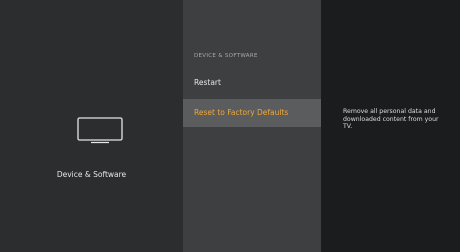 The height and width of the screenshot is (252, 460). I want to click on reset-factory-defaults-menu-item: Reset to Factory Defaults, so click(252, 113).